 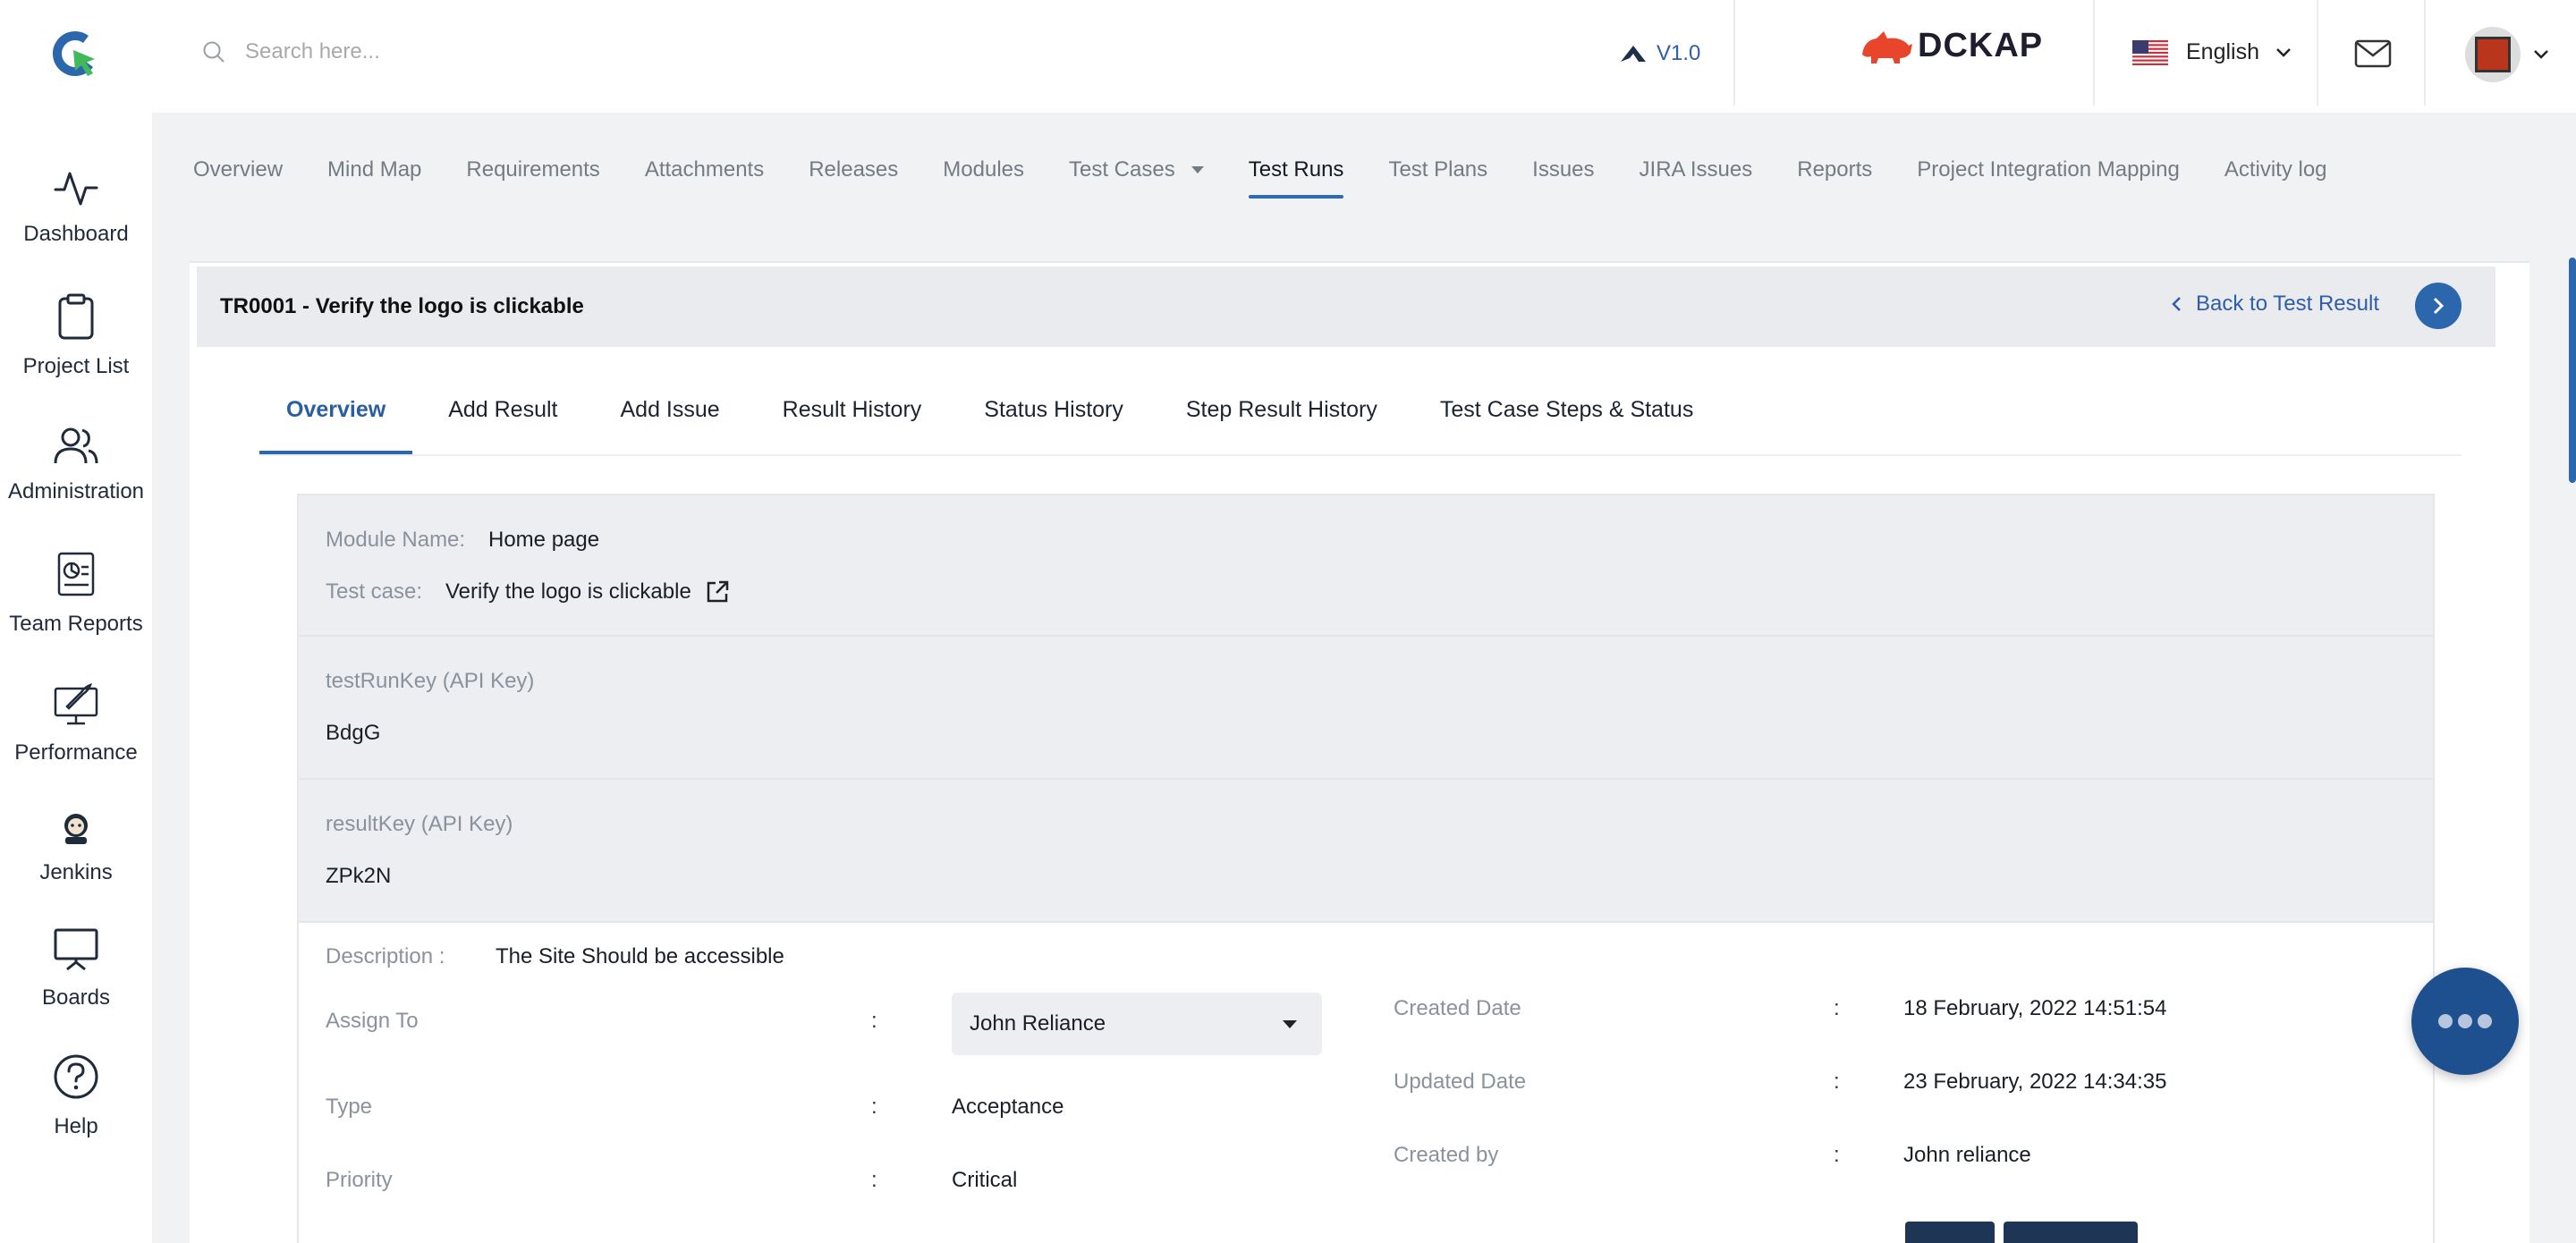 I want to click on search-bar, so click(x=447, y=51).